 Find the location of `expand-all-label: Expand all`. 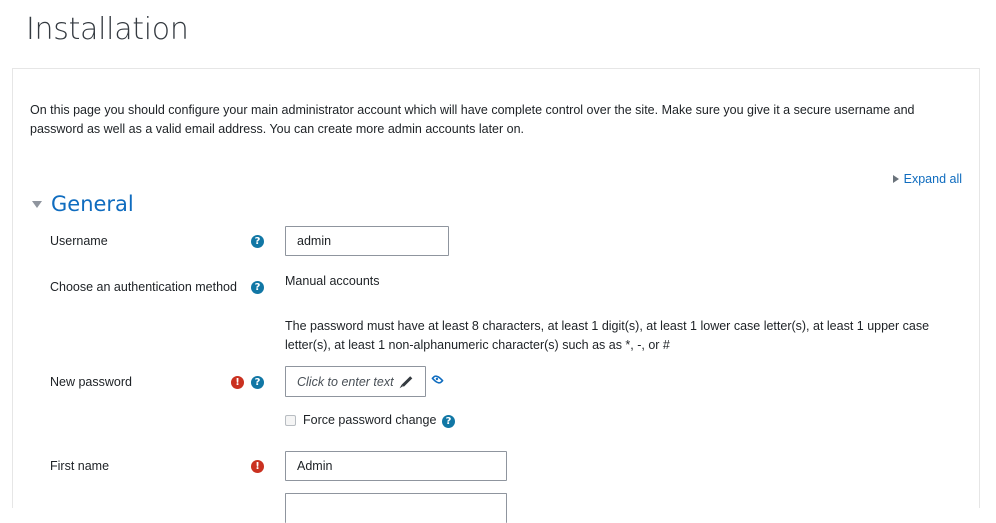

expand-all-label: Expand all is located at coordinates (932, 179).